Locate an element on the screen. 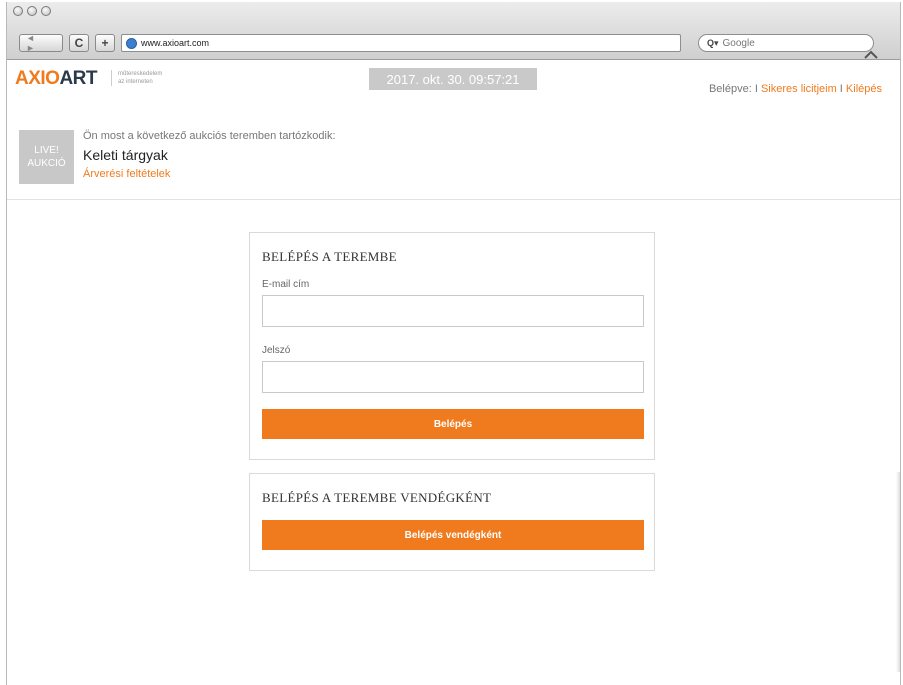  logo-part-axio: AXIO is located at coordinates (37, 78).